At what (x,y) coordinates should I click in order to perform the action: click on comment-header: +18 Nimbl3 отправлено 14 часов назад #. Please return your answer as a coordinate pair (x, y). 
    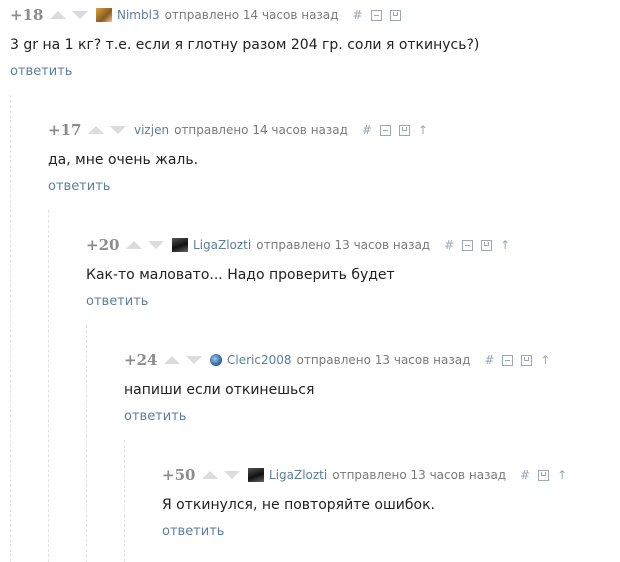
    Looking at the image, I should click on (244, 15).